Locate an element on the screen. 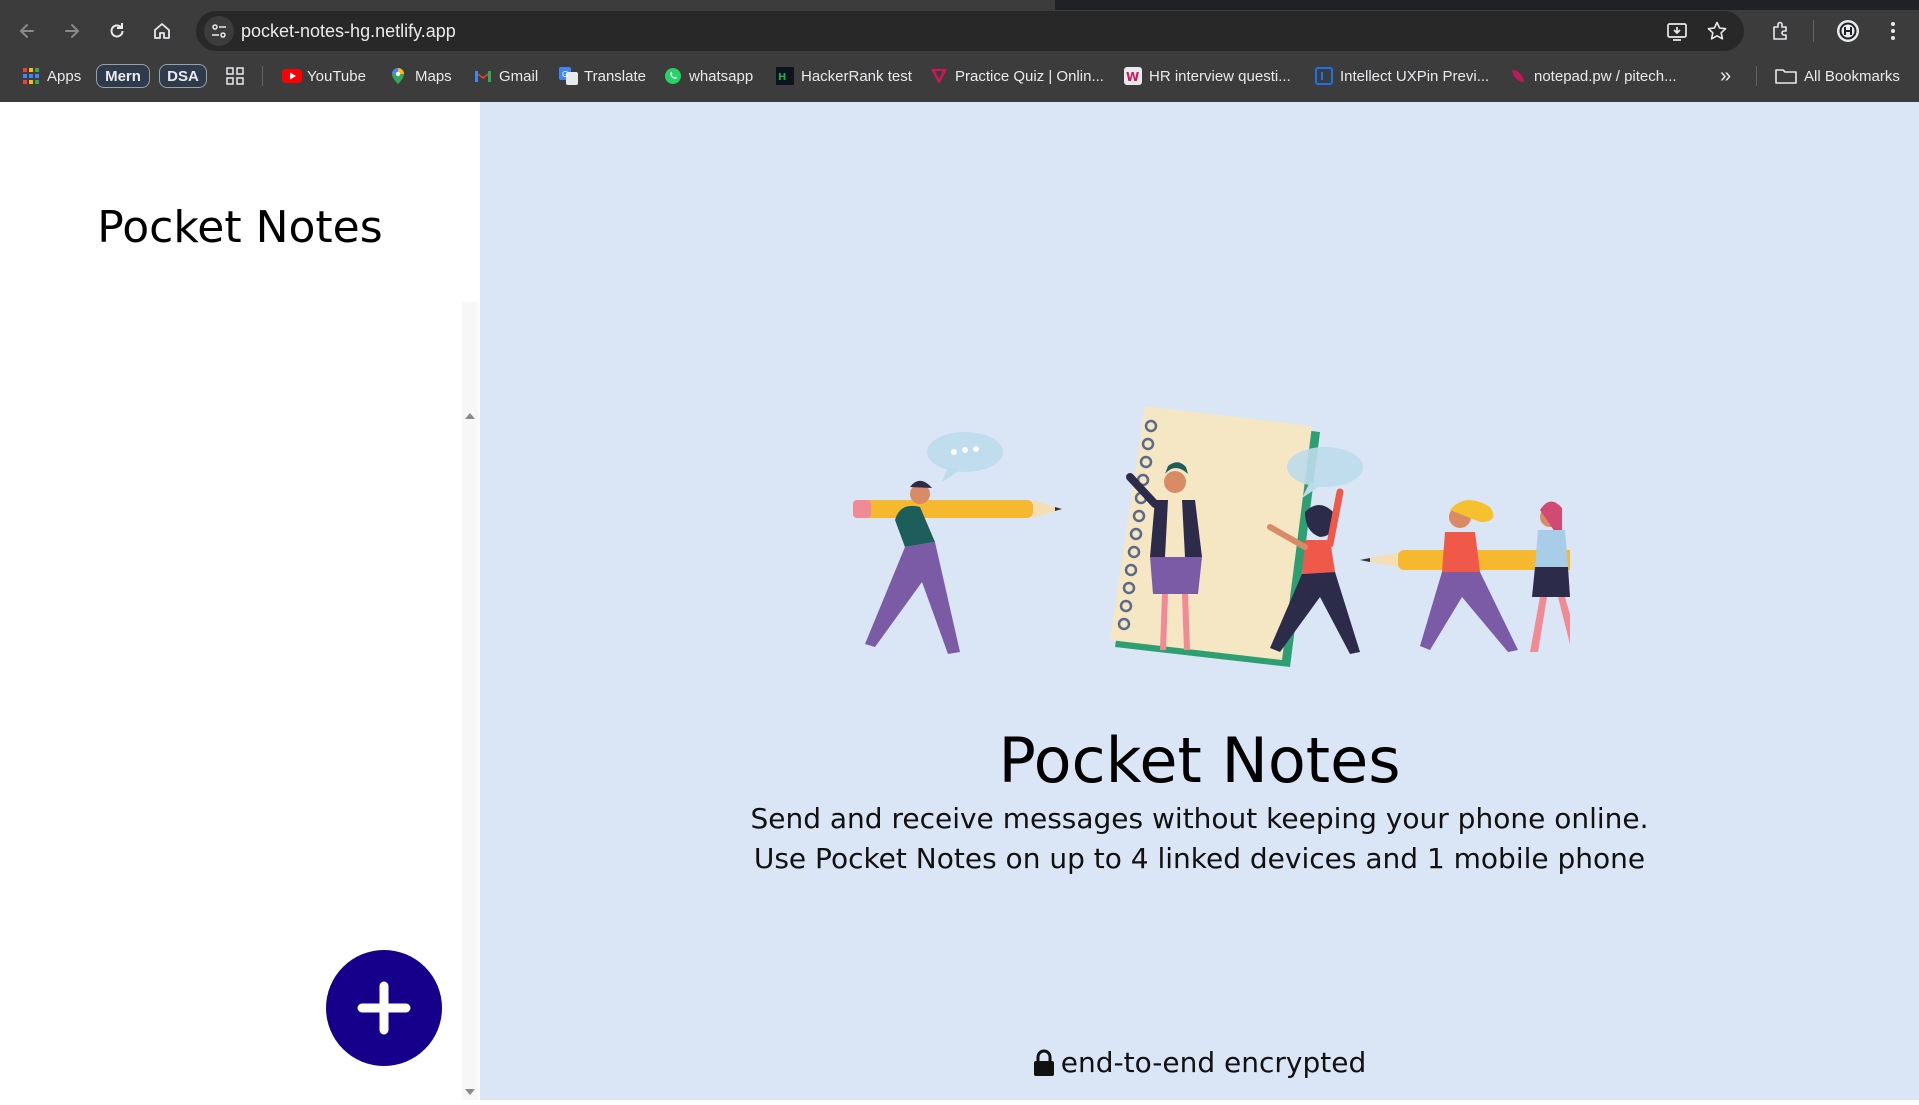 The height and width of the screenshot is (1105, 1919). folder-icon is located at coordinates (1786, 76).